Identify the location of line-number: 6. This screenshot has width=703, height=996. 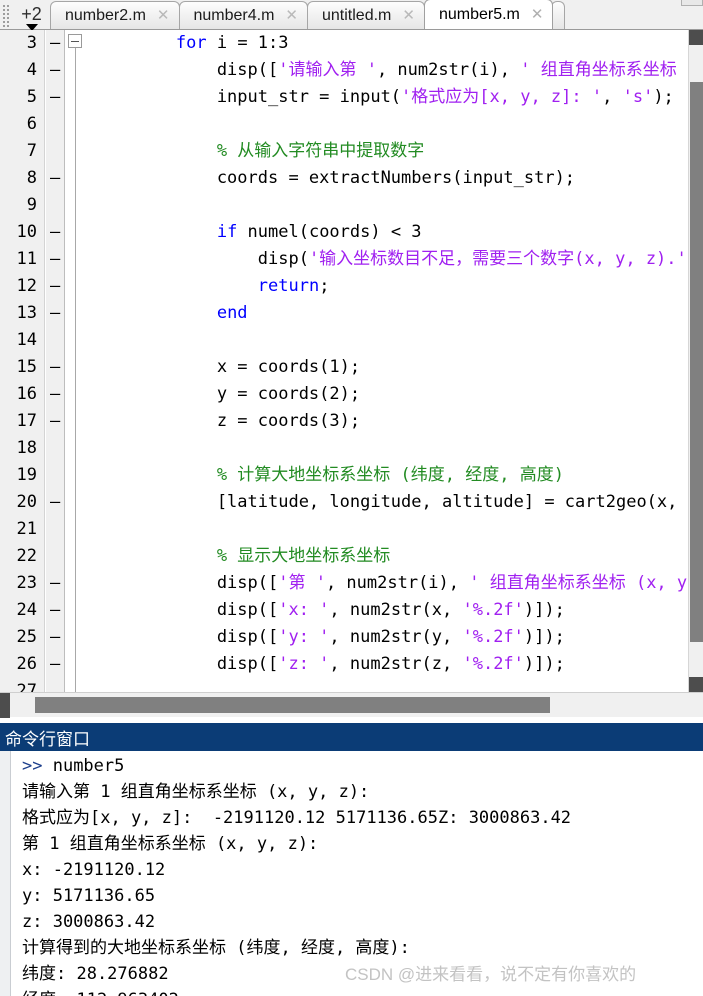
(31, 124).